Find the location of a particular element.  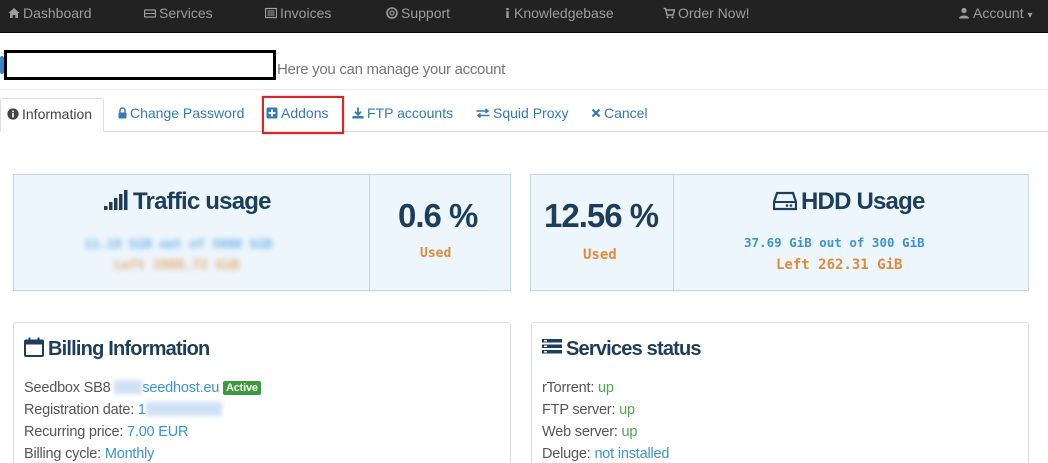

service-label: FTP server: is located at coordinates (579, 410).